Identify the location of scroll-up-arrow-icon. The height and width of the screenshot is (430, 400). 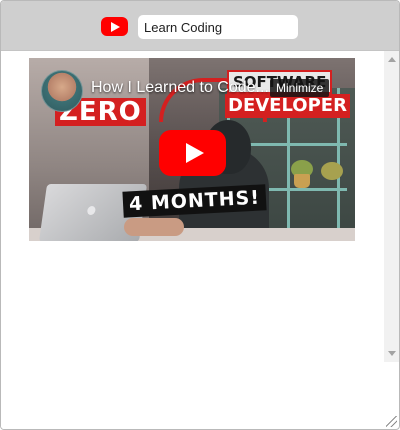
(392, 59).